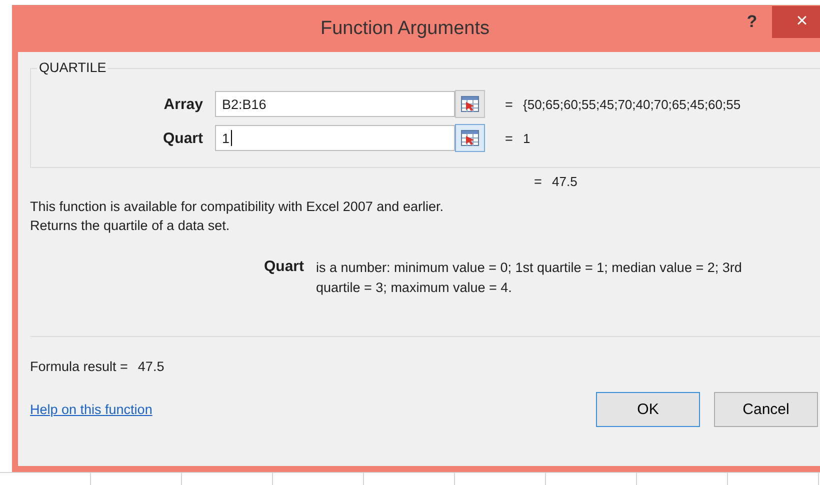 The height and width of the screenshot is (485, 820). I want to click on formula-result-value: 47.5, so click(151, 366).